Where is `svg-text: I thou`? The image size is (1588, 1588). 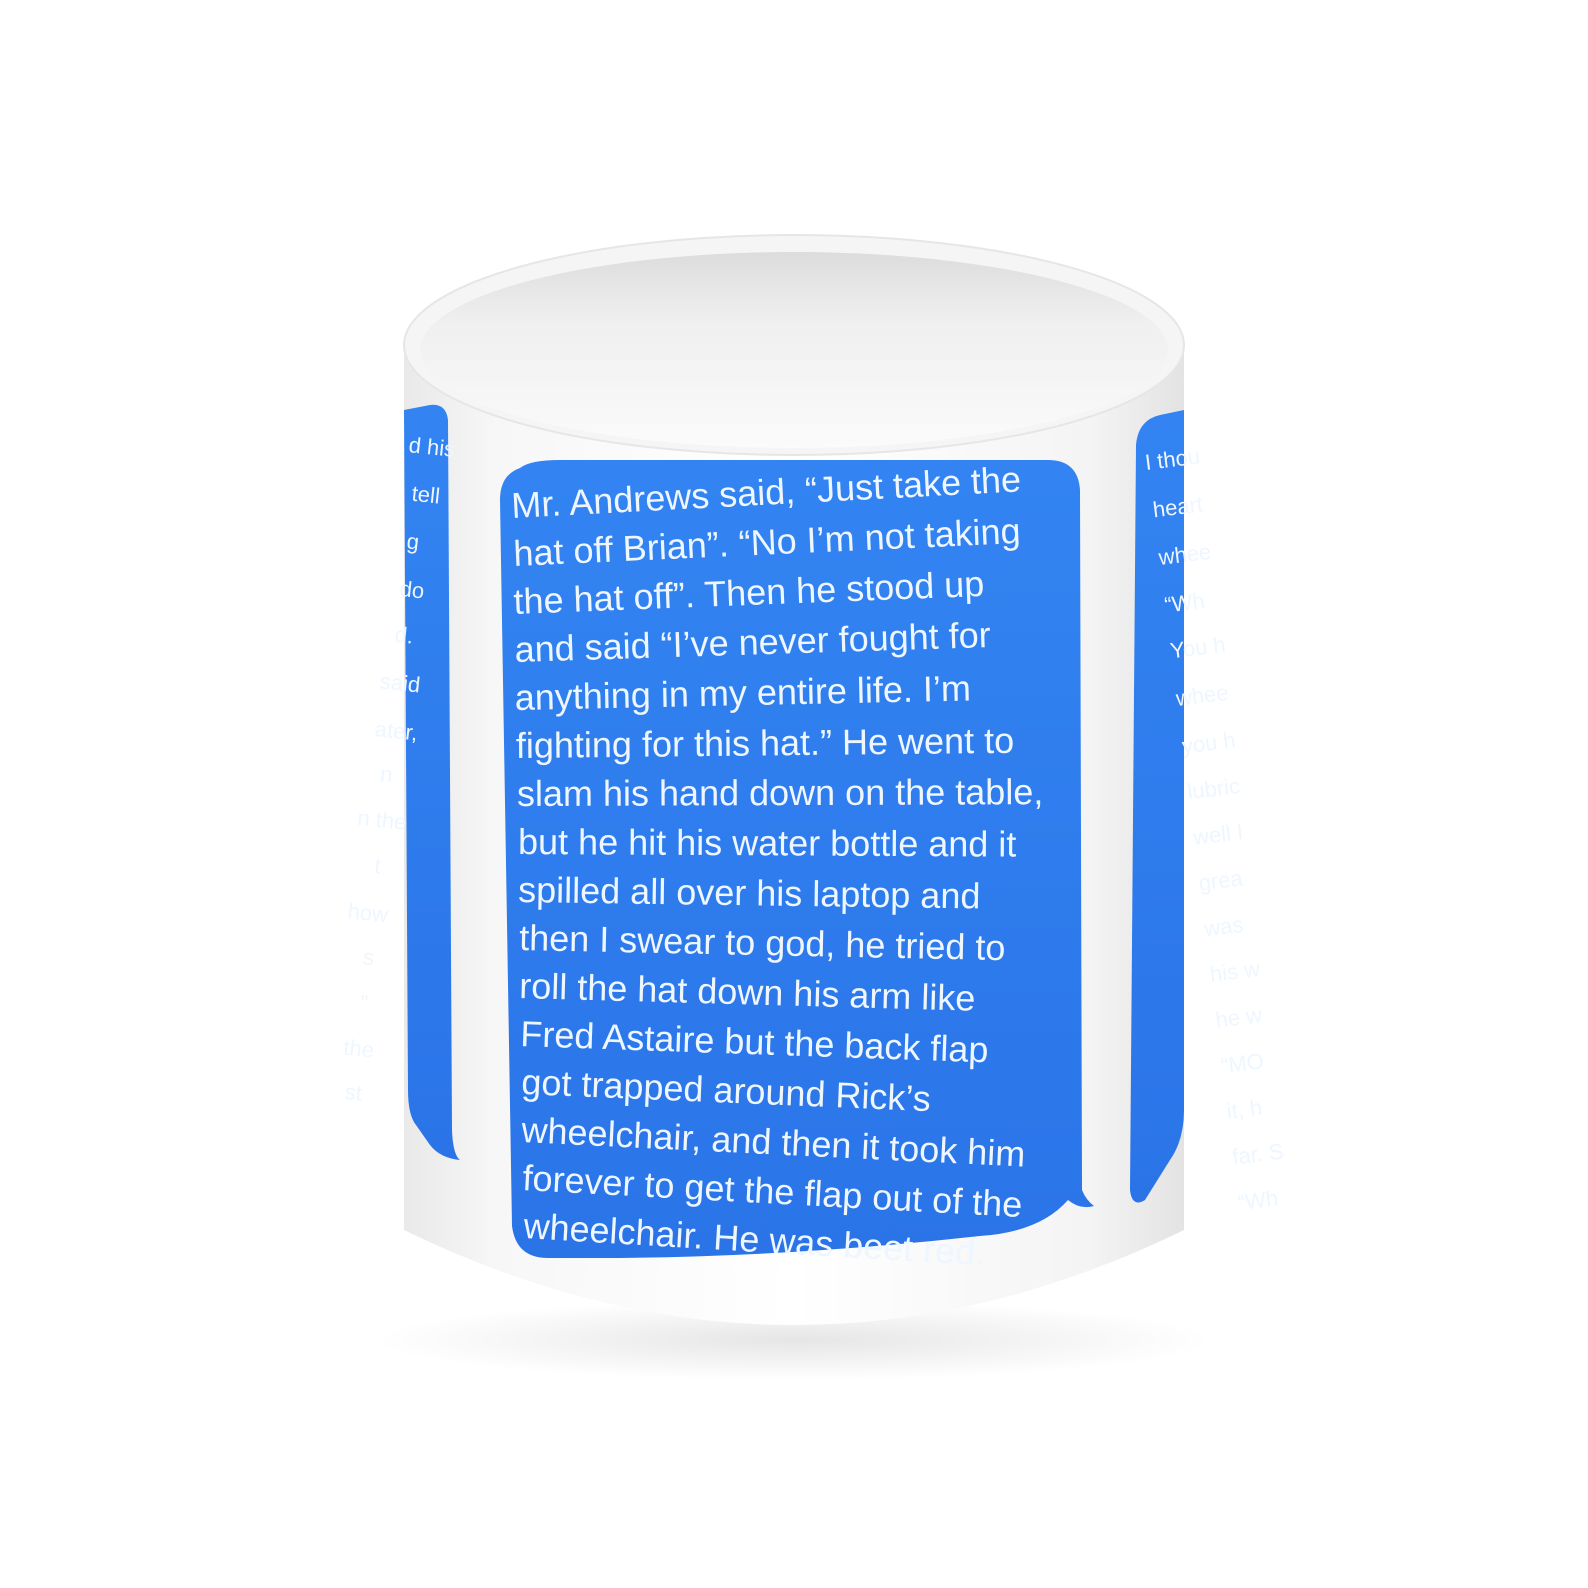
svg-text: I thou is located at coordinates (1173, 459).